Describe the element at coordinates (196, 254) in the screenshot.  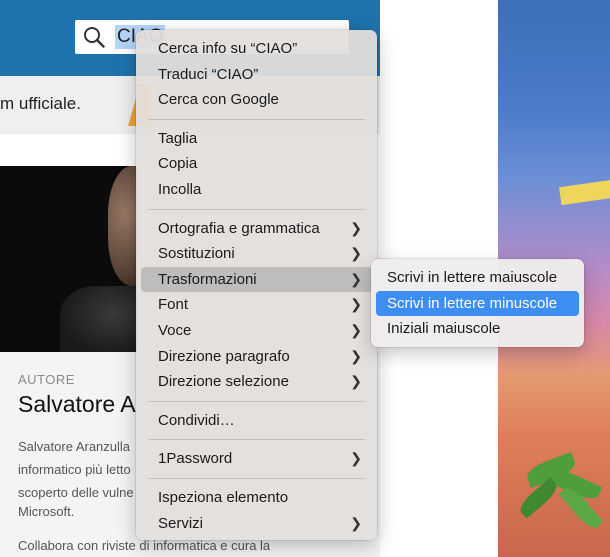
I see `menu-item-label: Sostituzioni` at that location.